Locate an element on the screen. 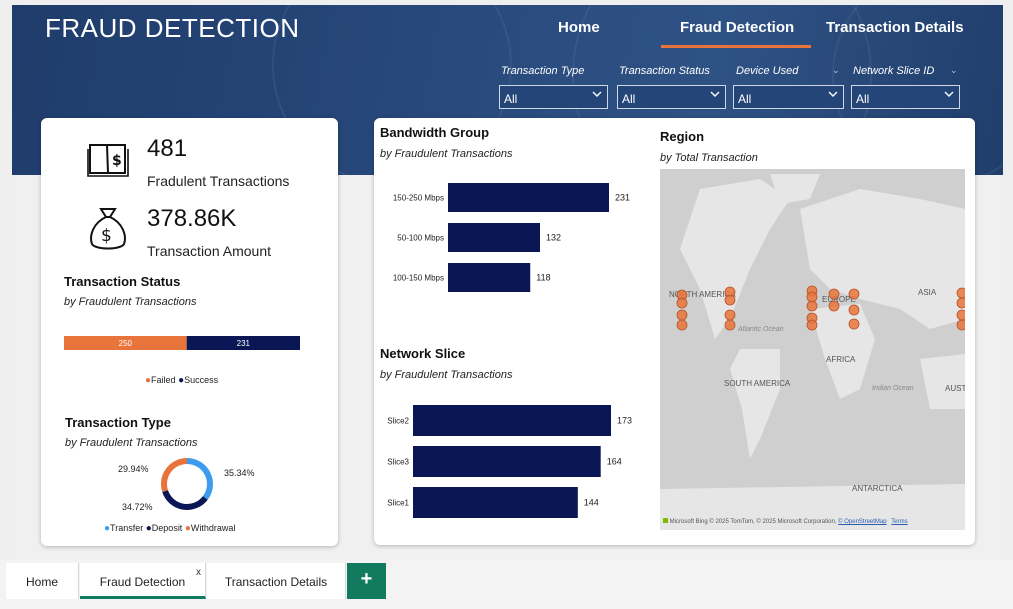 This screenshot has width=1013, height=609. transaction-type-dropdown: All is located at coordinates (553, 97).